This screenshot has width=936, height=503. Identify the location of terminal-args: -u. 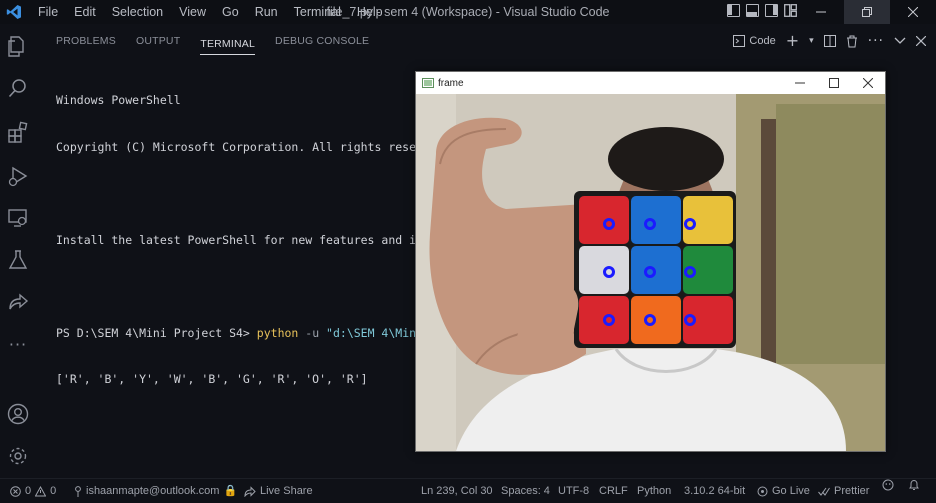
(312, 332).